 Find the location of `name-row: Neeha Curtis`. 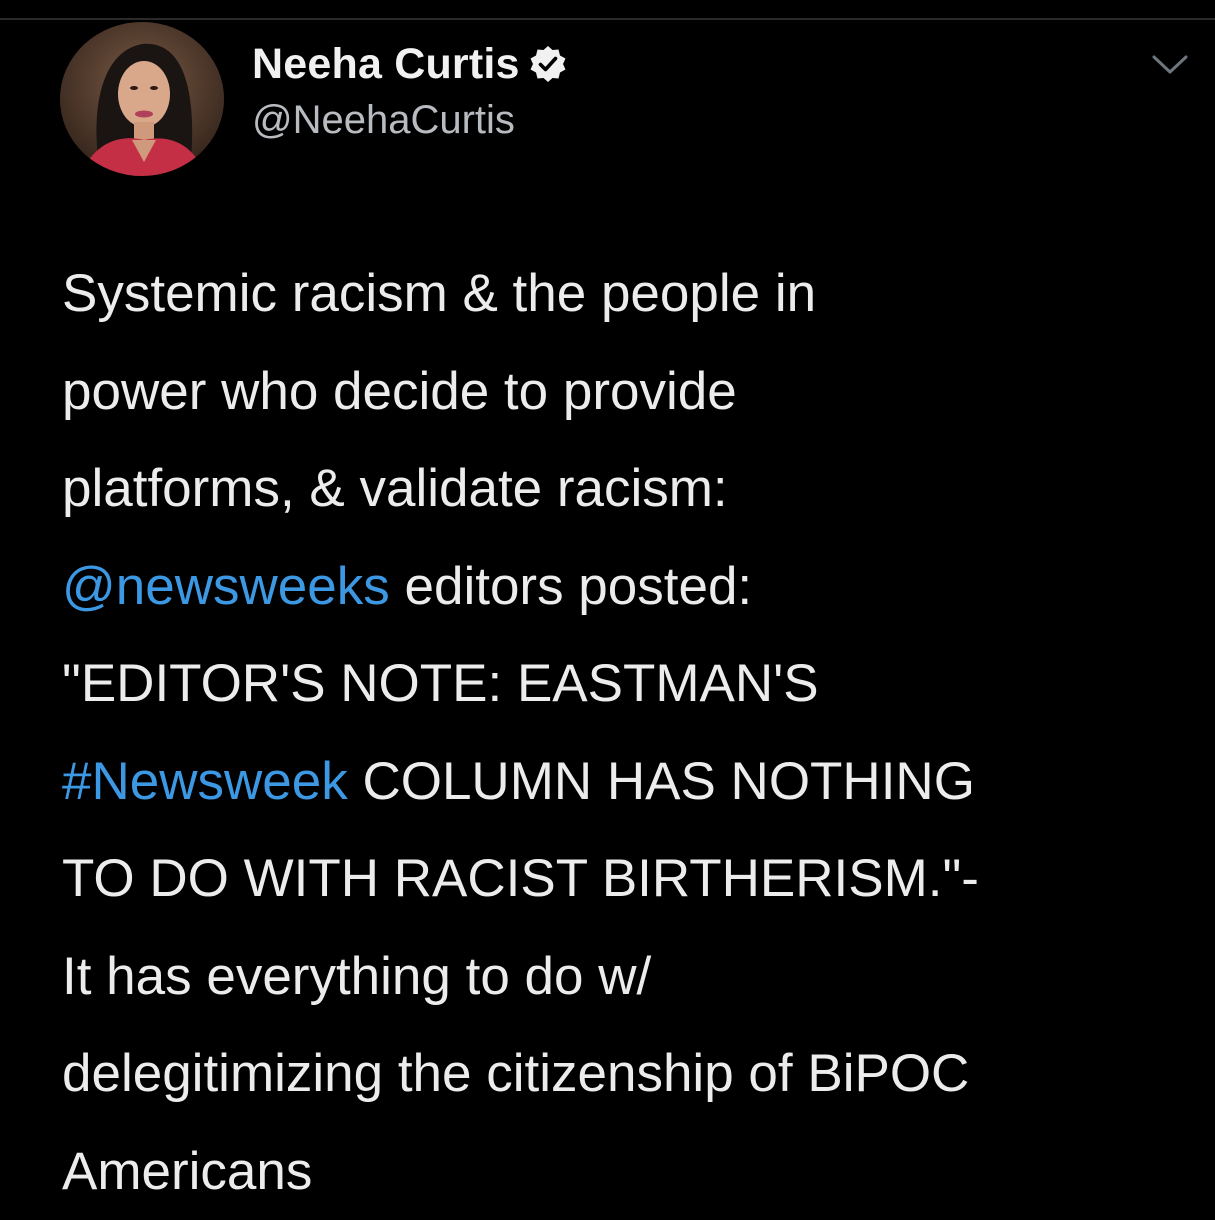

name-row: Neeha Curtis is located at coordinates (410, 64).